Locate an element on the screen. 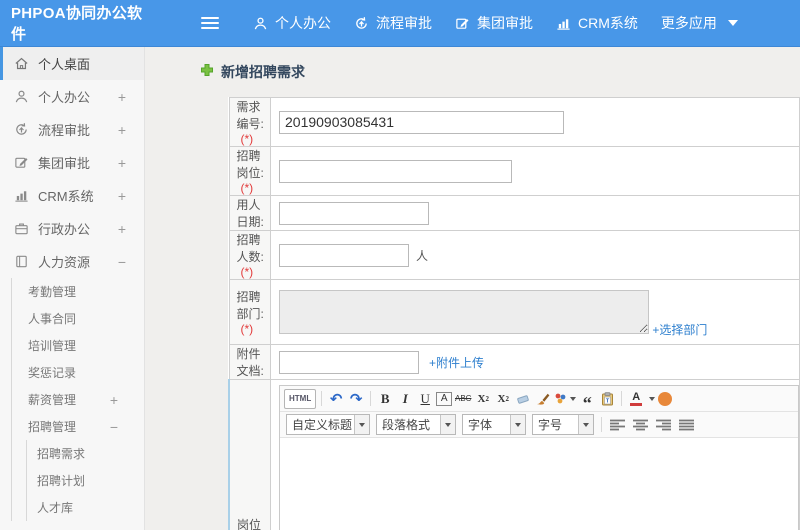 Image resolution: width=800 pixels, height=530 pixels. sidebar-item-talent-pool: 人才库 is located at coordinates (85, 507).